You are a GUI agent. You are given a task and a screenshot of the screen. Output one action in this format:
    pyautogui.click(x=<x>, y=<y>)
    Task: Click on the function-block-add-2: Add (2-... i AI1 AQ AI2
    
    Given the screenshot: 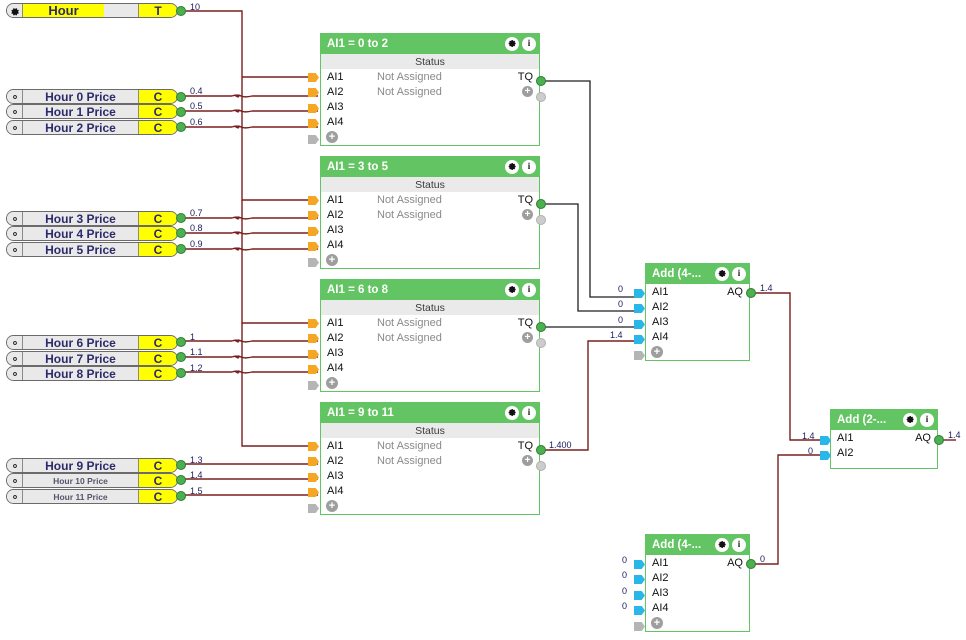 What is the action you would take?
    pyautogui.click(x=884, y=439)
    